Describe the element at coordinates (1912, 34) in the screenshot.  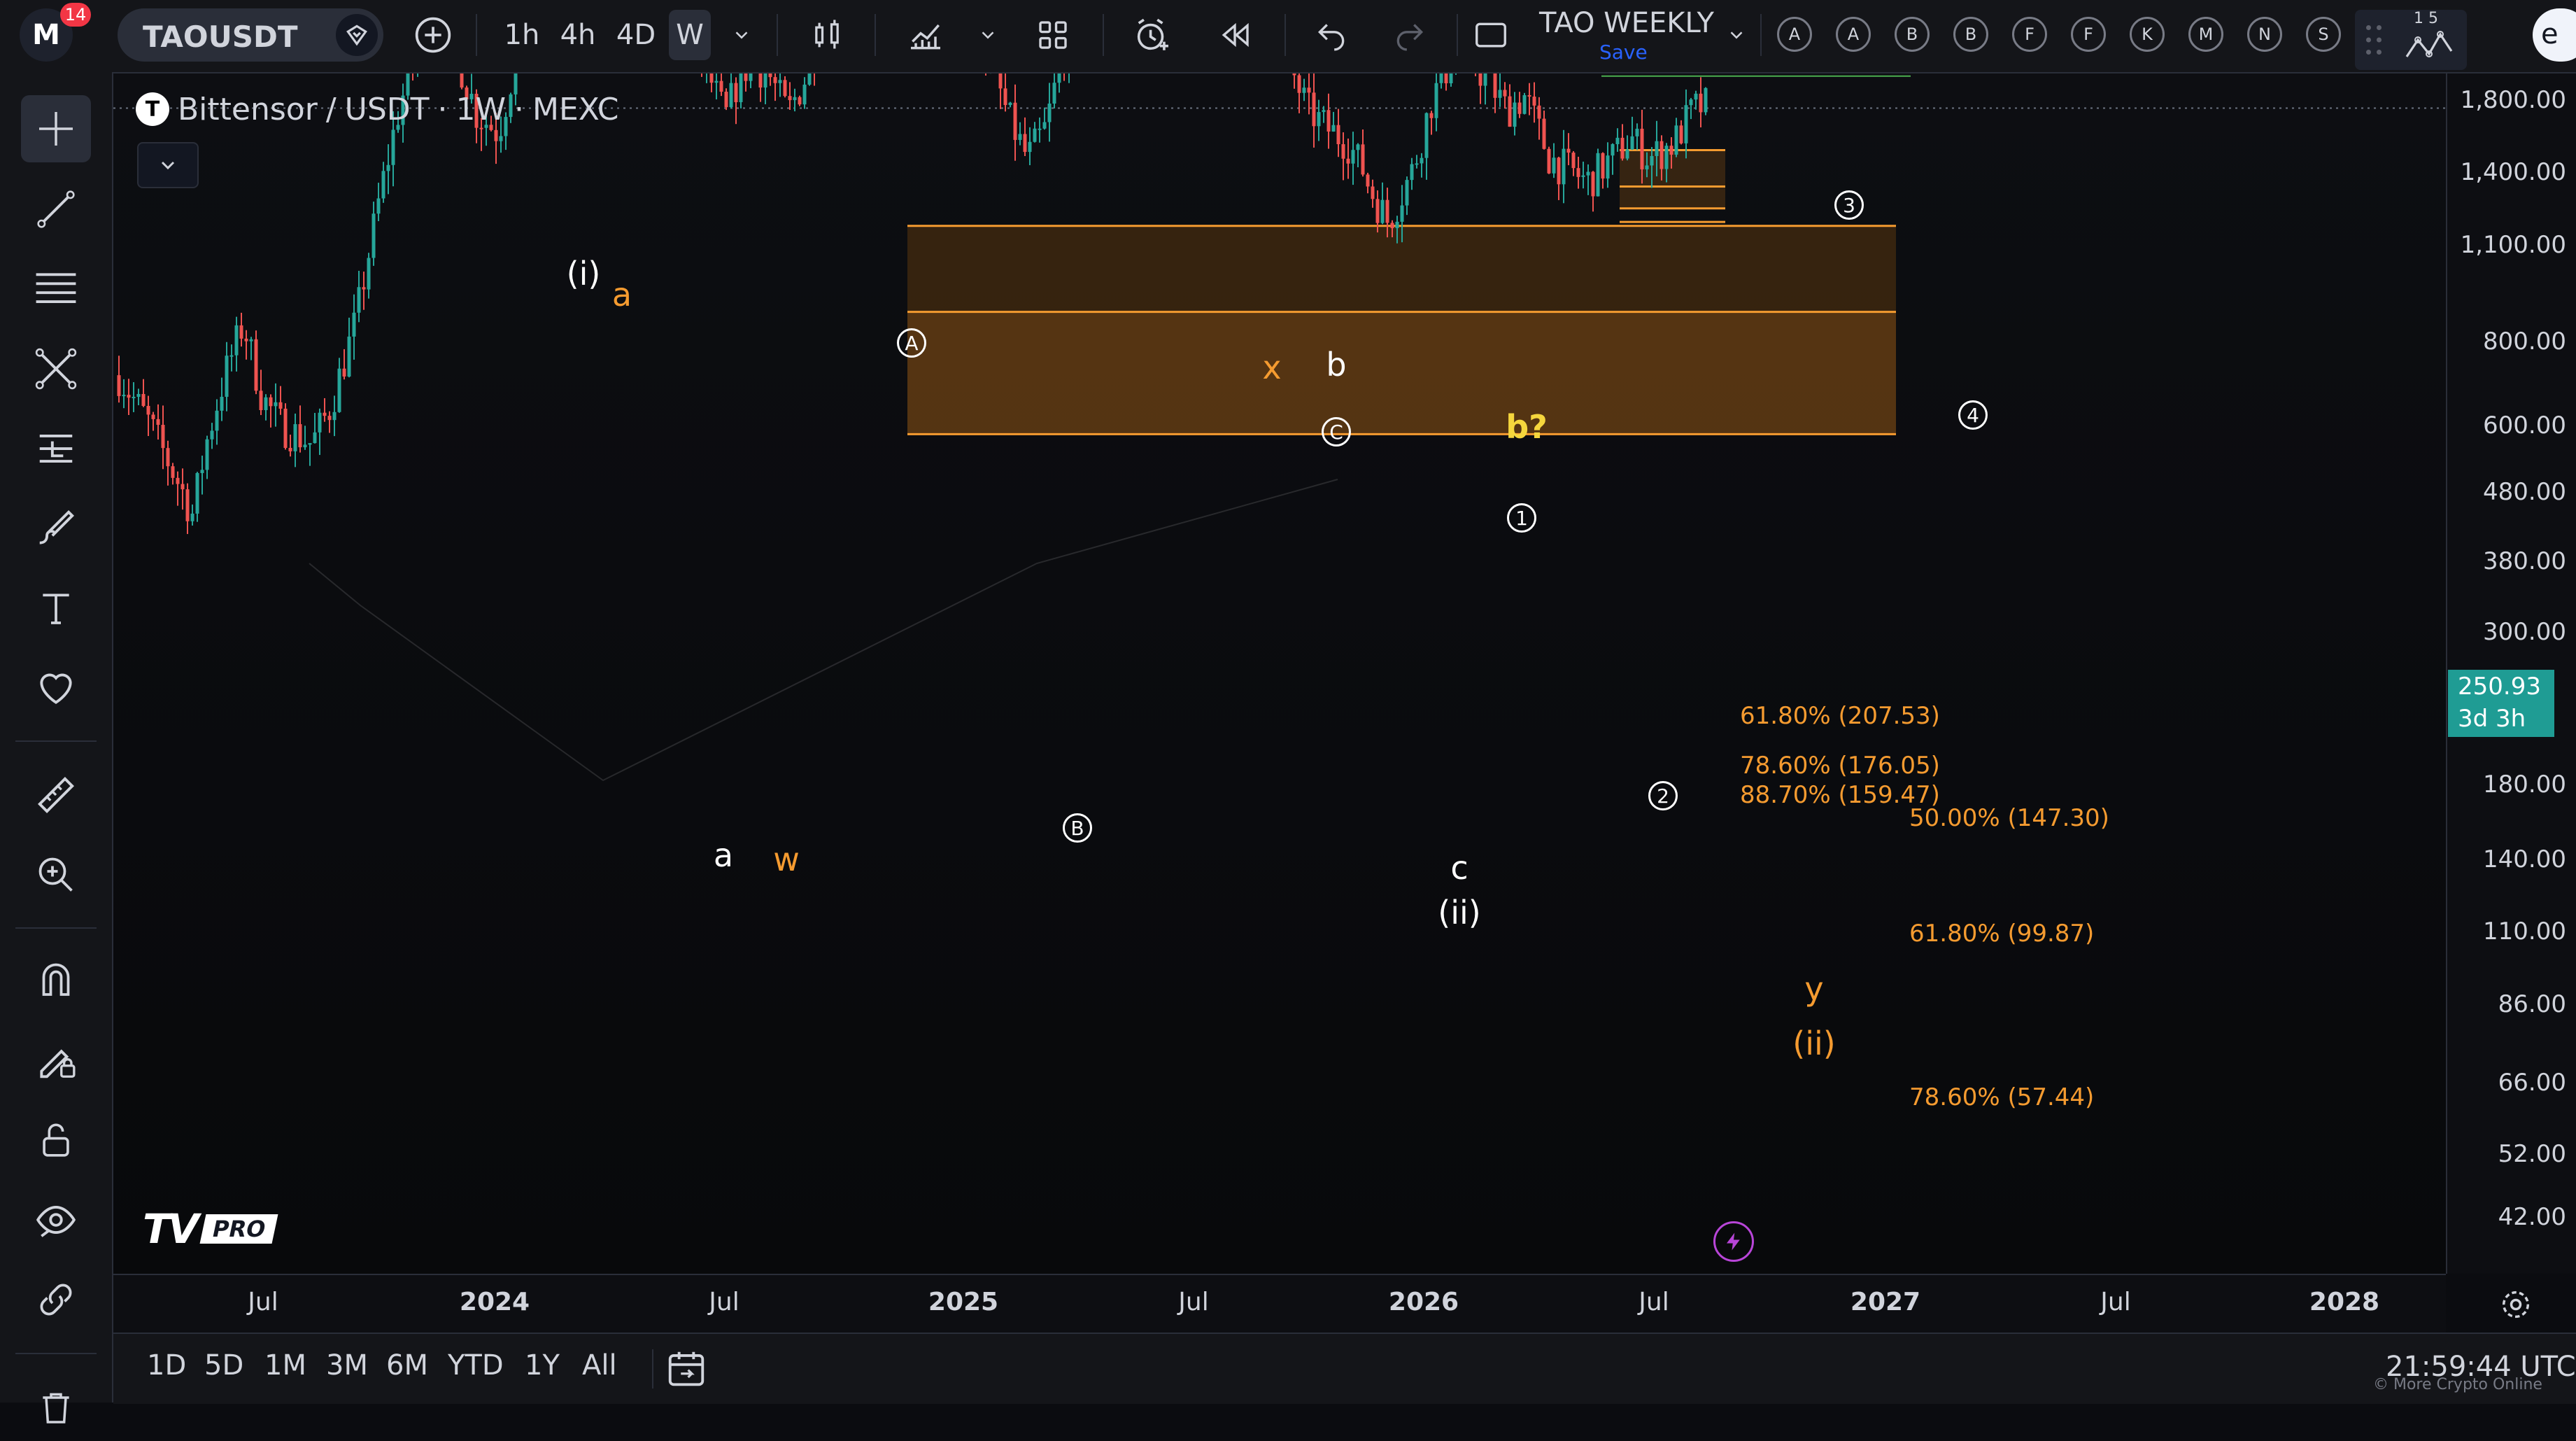
I see `alert-button-b1: B` at that location.